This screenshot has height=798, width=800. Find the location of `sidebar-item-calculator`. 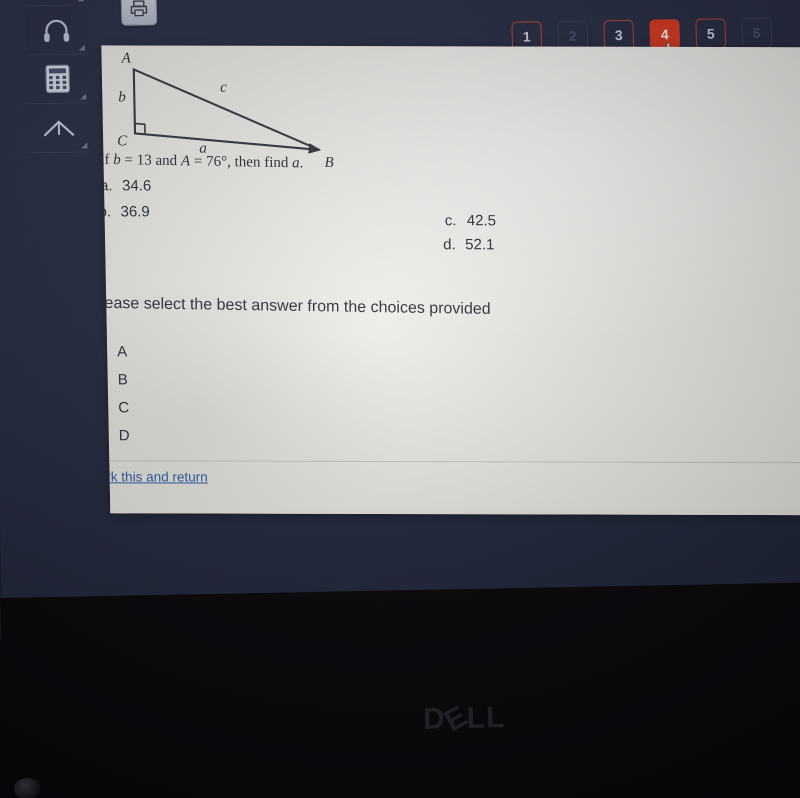

sidebar-item-calculator is located at coordinates (58, 79).